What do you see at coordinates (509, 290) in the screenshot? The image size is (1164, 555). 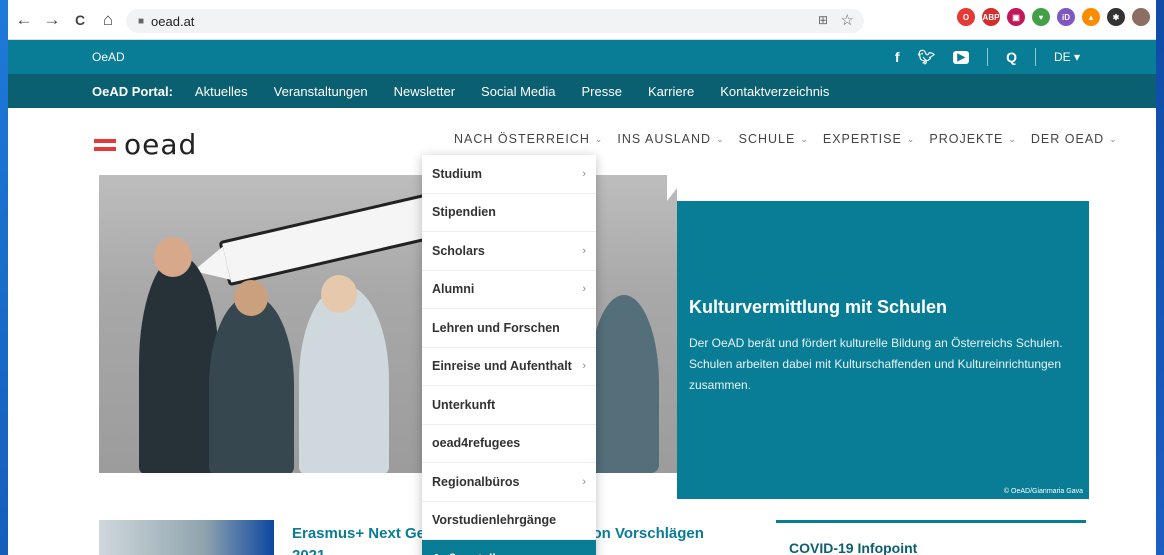 I see `dropdown-item-alumni: Alumni ›` at bounding box center [509, 290].